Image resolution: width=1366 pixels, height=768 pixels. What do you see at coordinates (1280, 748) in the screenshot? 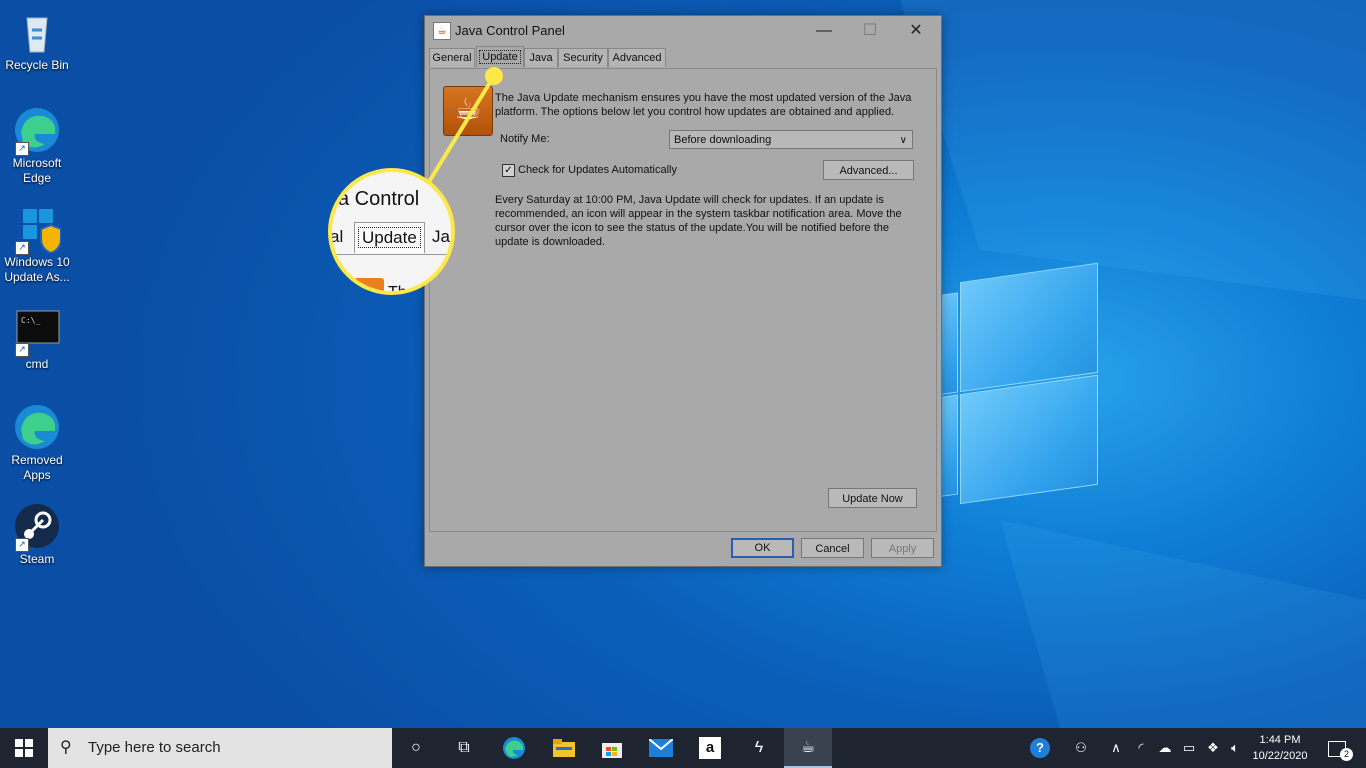
I see `taskbar-clock: 1:44 PM 10/22/2020` at bounding box center [1280, 748].